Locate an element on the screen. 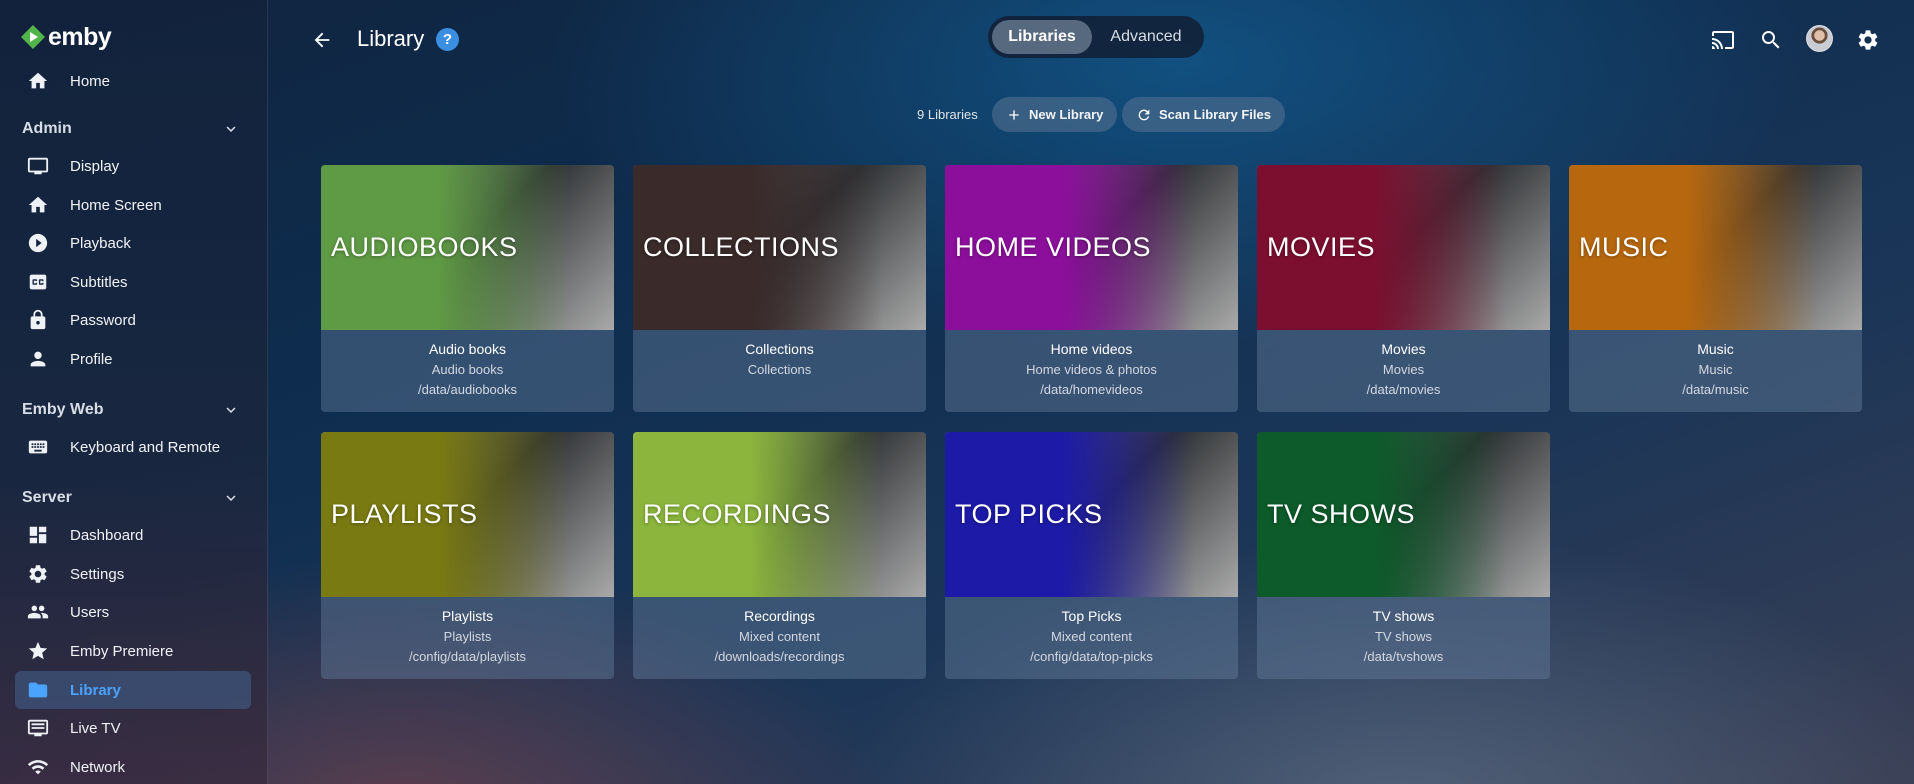 This screenshot has height=784, width=1914. library-card: COLLECTIONS Collections Collections is located at coordinates (779, 288).